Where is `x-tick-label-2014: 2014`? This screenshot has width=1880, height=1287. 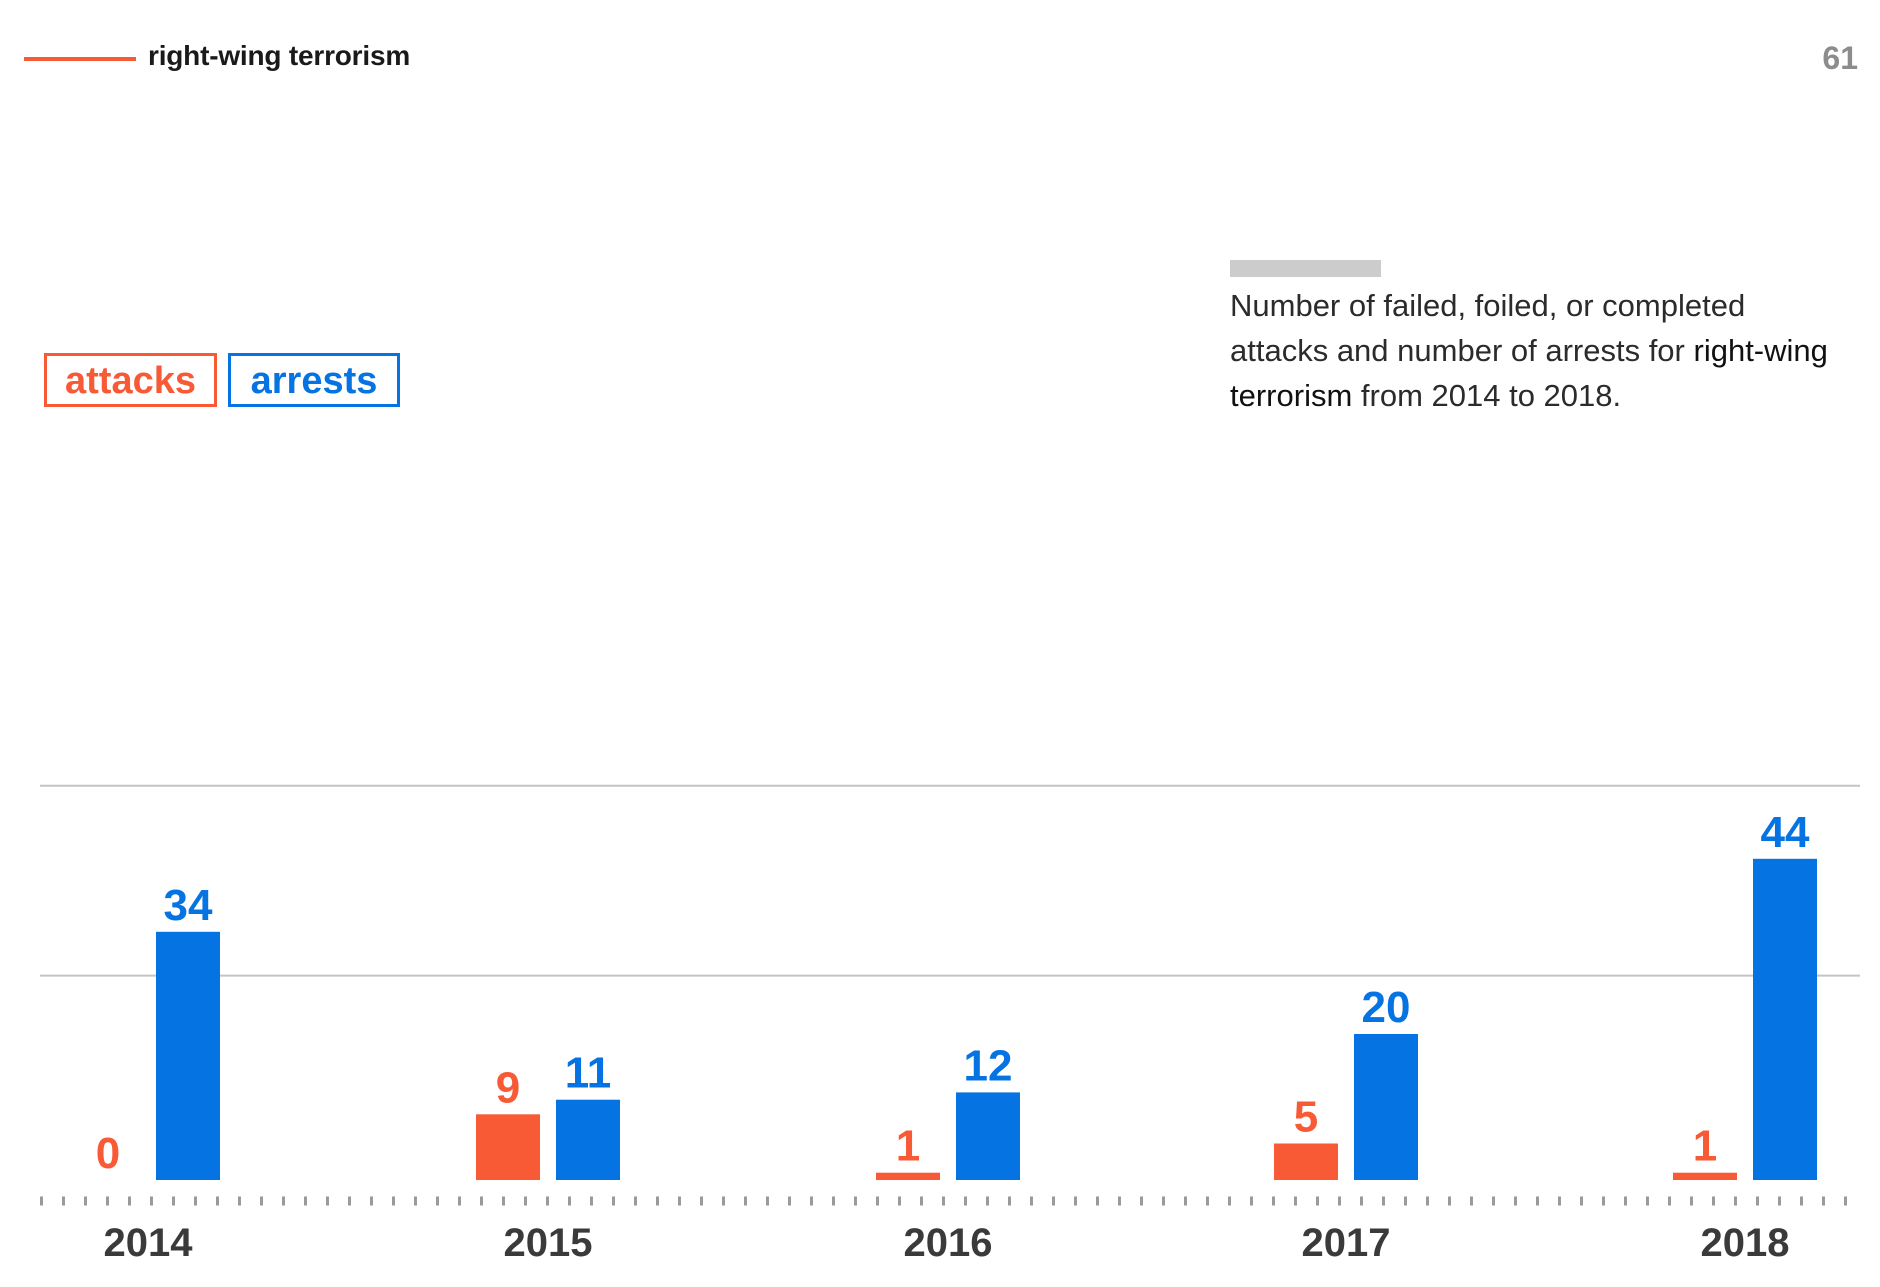 x-tick-label-2014: 2014 is located at coordinates (149, 1243).